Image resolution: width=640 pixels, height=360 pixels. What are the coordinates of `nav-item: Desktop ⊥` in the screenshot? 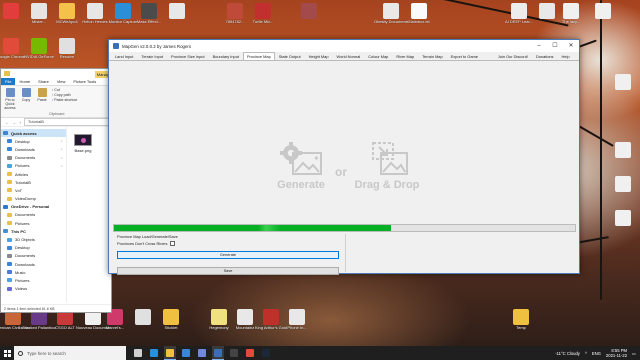 It's located at (33, 141).